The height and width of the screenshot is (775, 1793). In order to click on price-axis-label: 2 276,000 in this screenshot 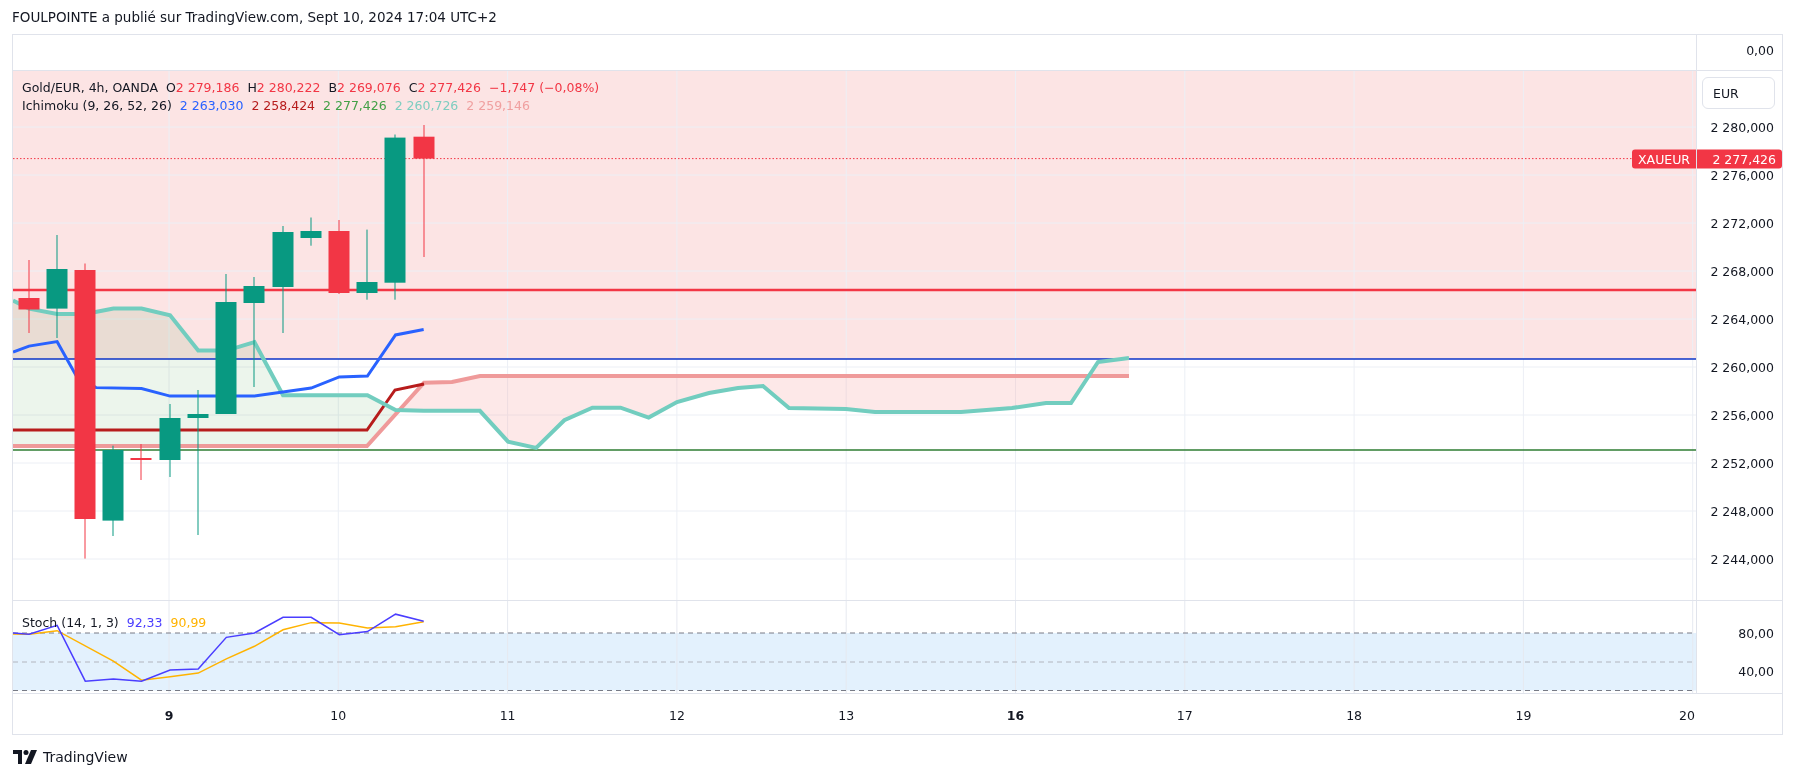, I will do `click(1742, 175)`.